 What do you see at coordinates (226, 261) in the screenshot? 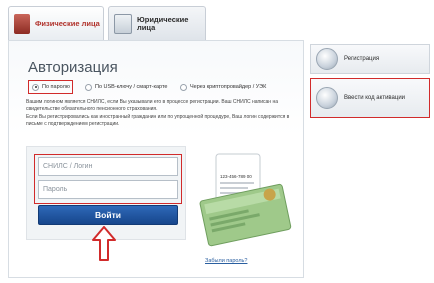
I see `forgot-password-link: Забыли пароль?` at bounding box center [226, 261].